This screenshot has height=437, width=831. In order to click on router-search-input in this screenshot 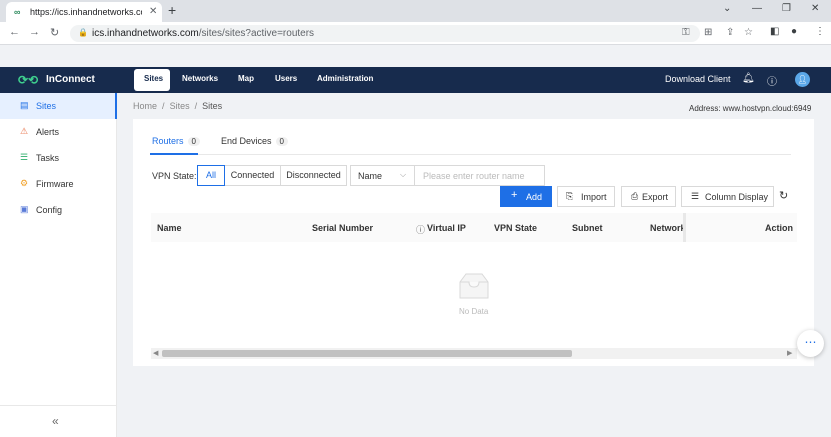, I will do `click(479, 175)`.